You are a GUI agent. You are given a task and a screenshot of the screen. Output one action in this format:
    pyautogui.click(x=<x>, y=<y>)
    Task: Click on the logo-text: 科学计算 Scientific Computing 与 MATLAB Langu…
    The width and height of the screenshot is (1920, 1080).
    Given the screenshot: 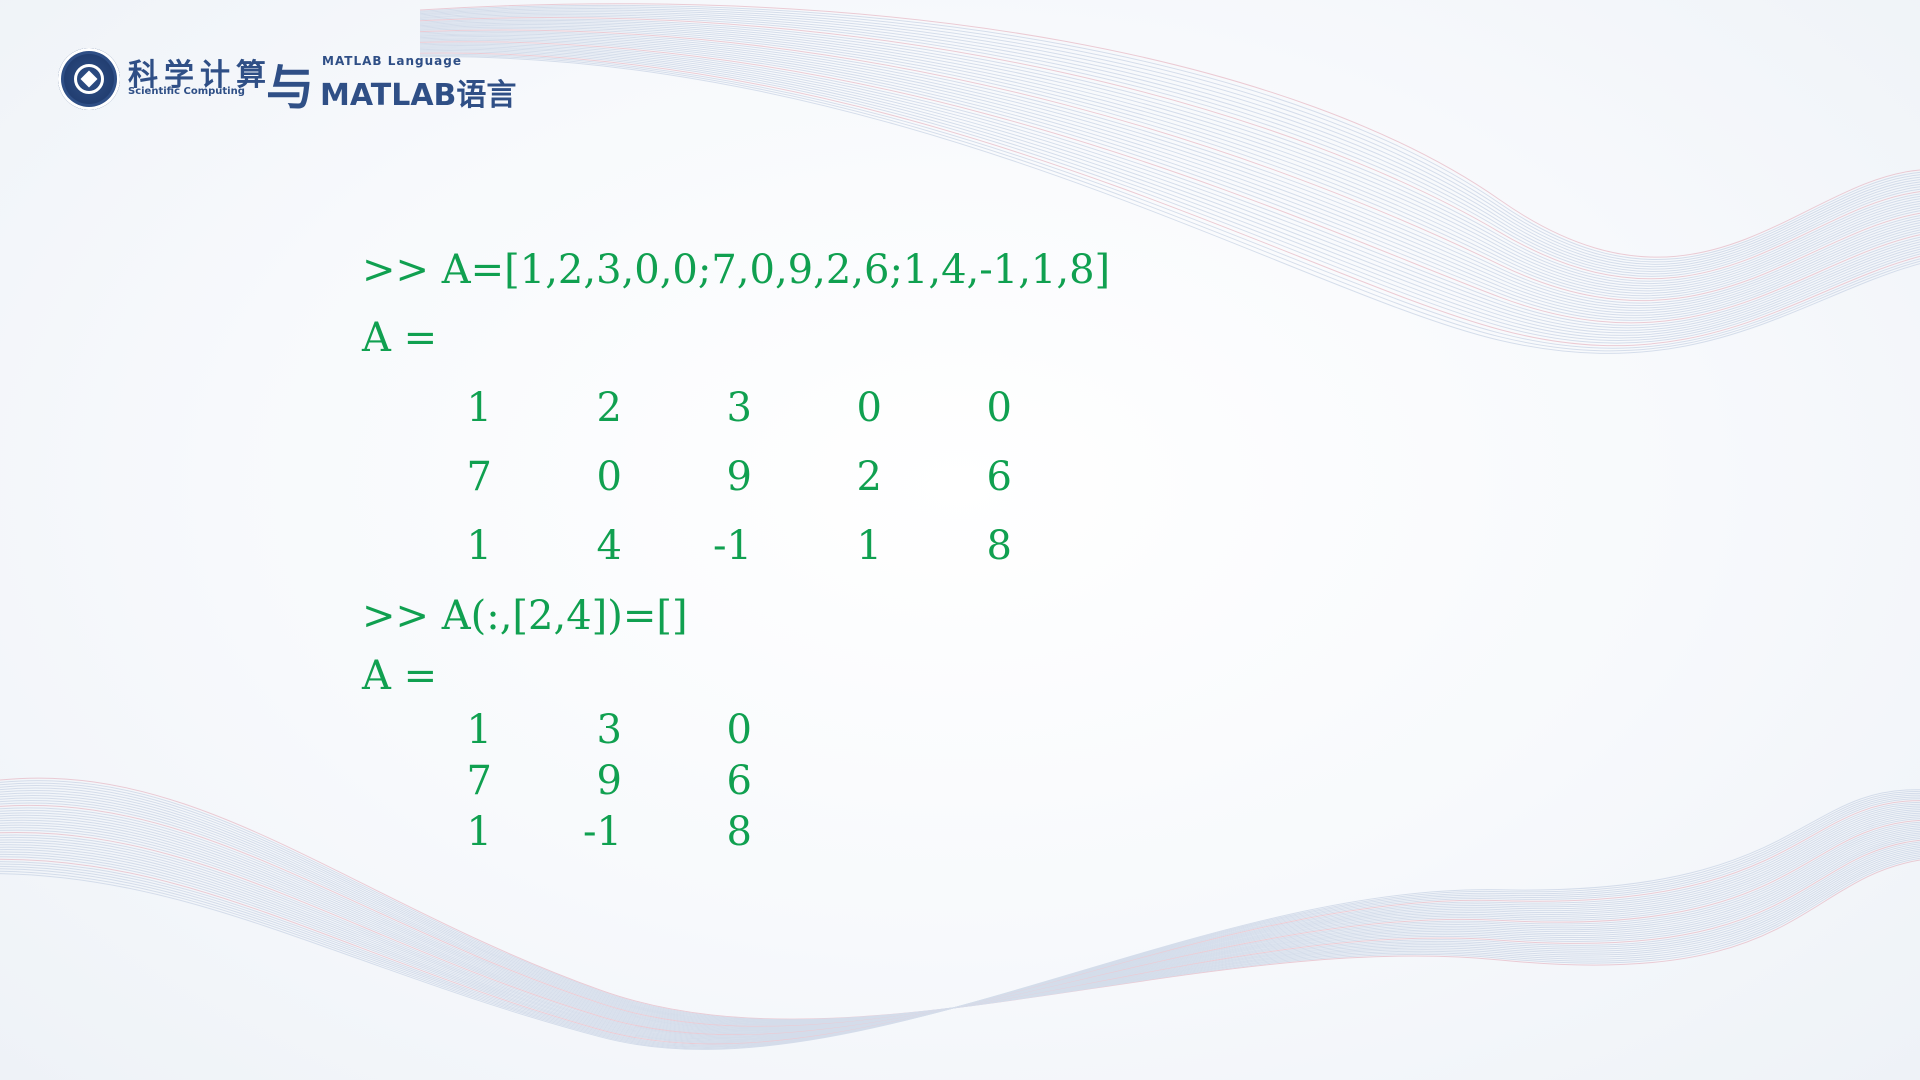 What is the action you would take?
    pyautogui.click(x=328, y=80)
    